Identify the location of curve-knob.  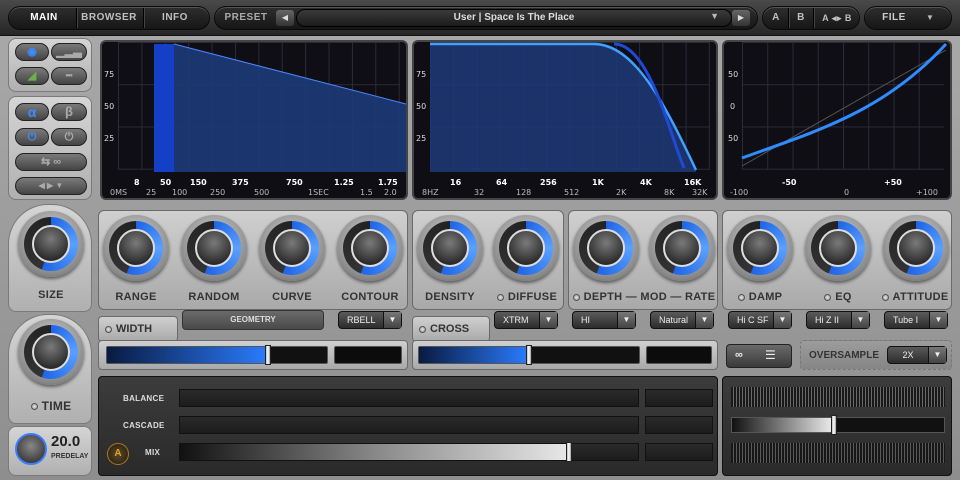
(292, 248).